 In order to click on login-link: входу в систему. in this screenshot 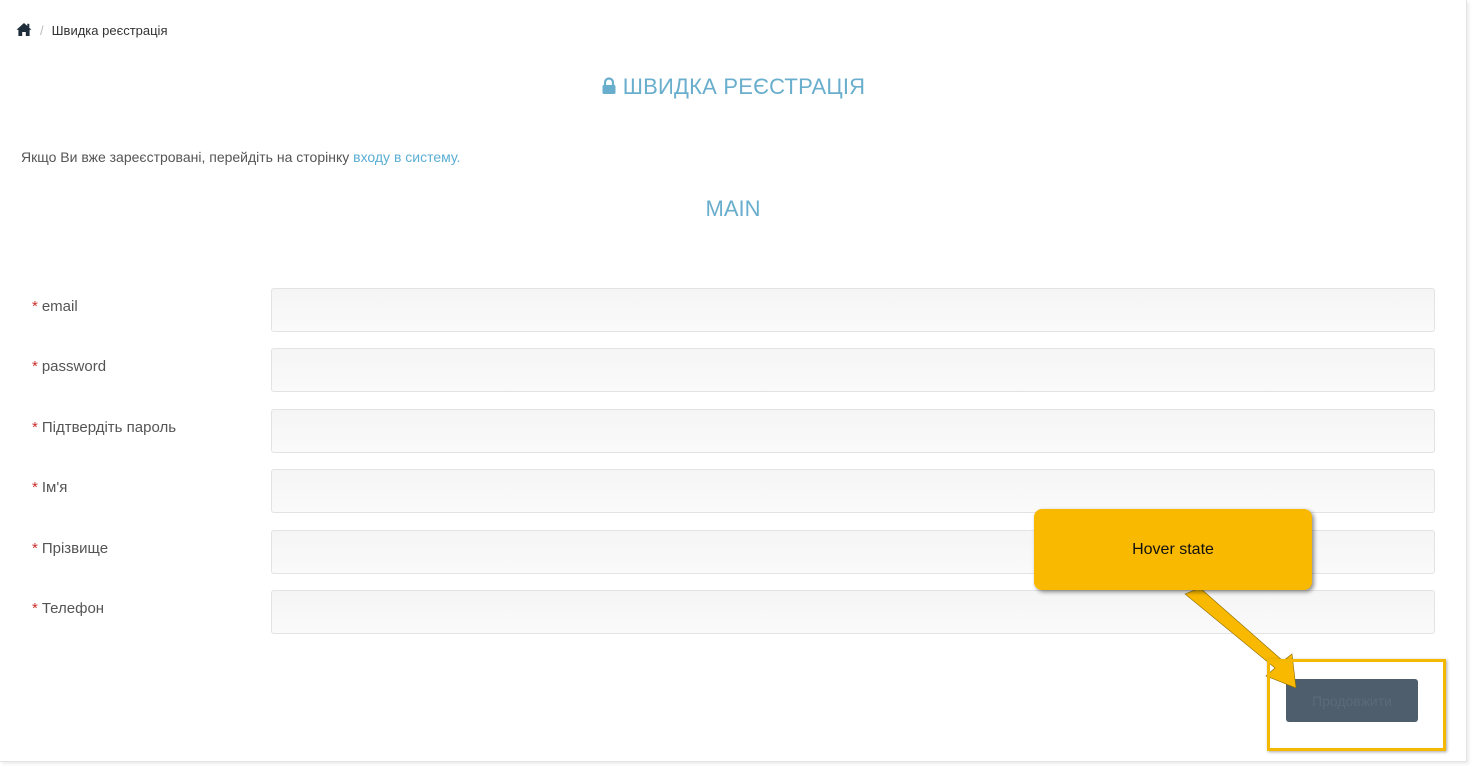, I will do `click(406, 157)`.